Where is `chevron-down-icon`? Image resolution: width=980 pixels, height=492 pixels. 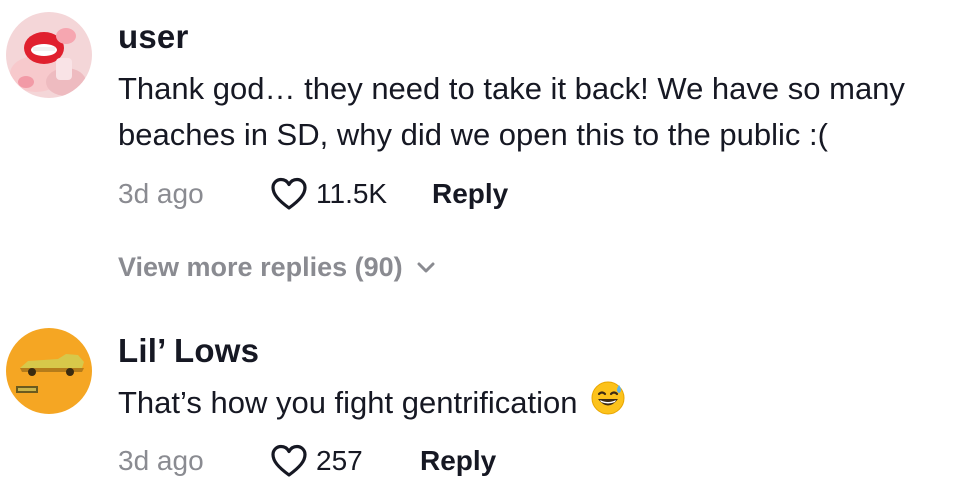 chevron-down-icon is located at coordinates (426, 267).